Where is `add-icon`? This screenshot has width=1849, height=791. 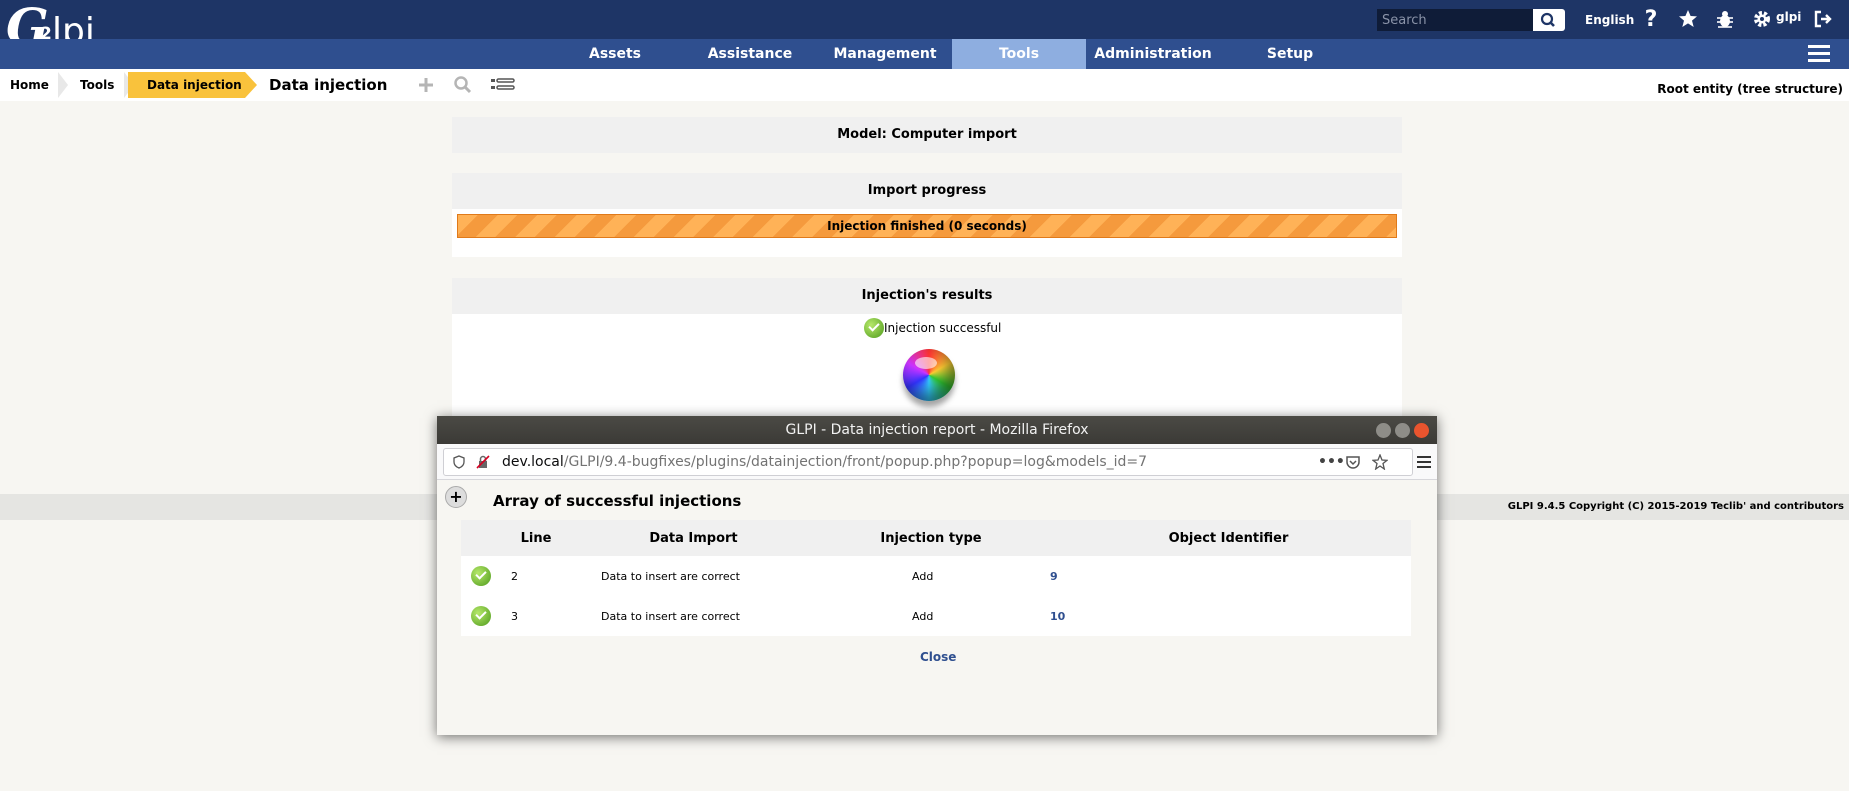
add-icon is located at coordinates (426, 85).